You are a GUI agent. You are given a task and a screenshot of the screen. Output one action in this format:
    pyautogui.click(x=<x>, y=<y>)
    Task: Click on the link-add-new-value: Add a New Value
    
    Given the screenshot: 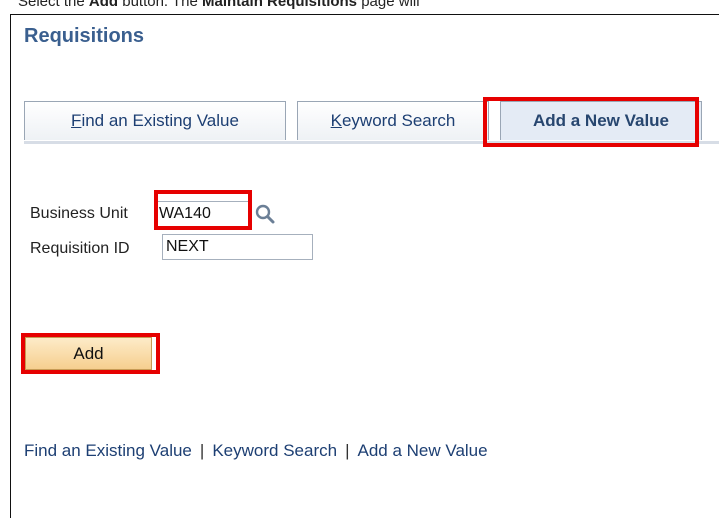 What is the action you would take?
    pyautogui.click(x=422, y=450)
    